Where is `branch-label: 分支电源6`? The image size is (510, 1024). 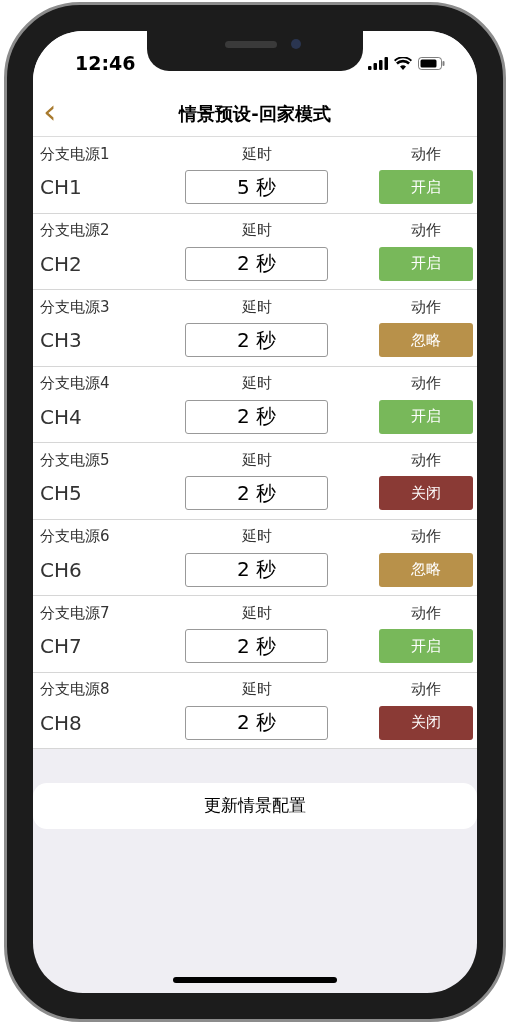 branch-label: 分支电源6 is located at coordinates (75, 537).